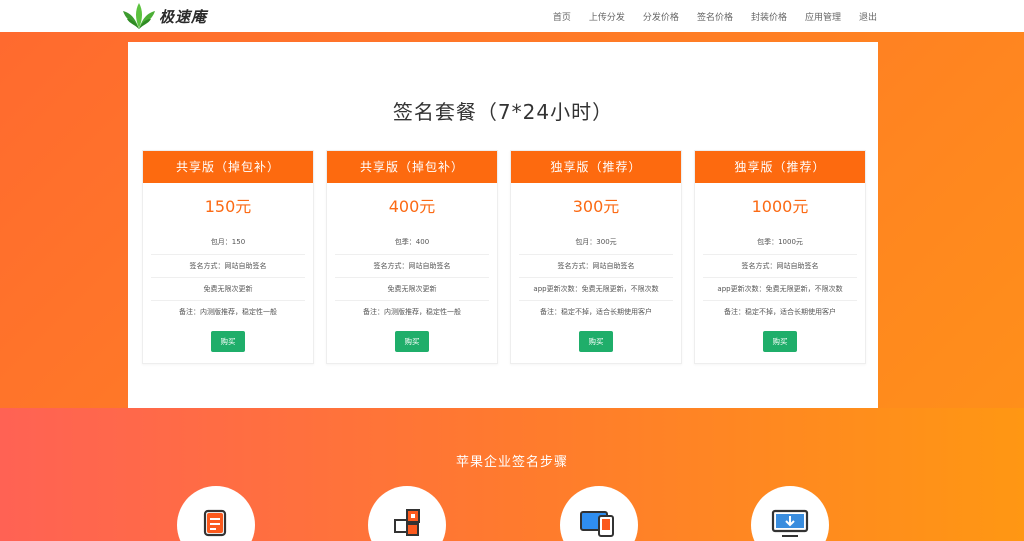  Describe the element at coordinates (215, 523) in the screenshot. I see `document-edit-icon` at that location.